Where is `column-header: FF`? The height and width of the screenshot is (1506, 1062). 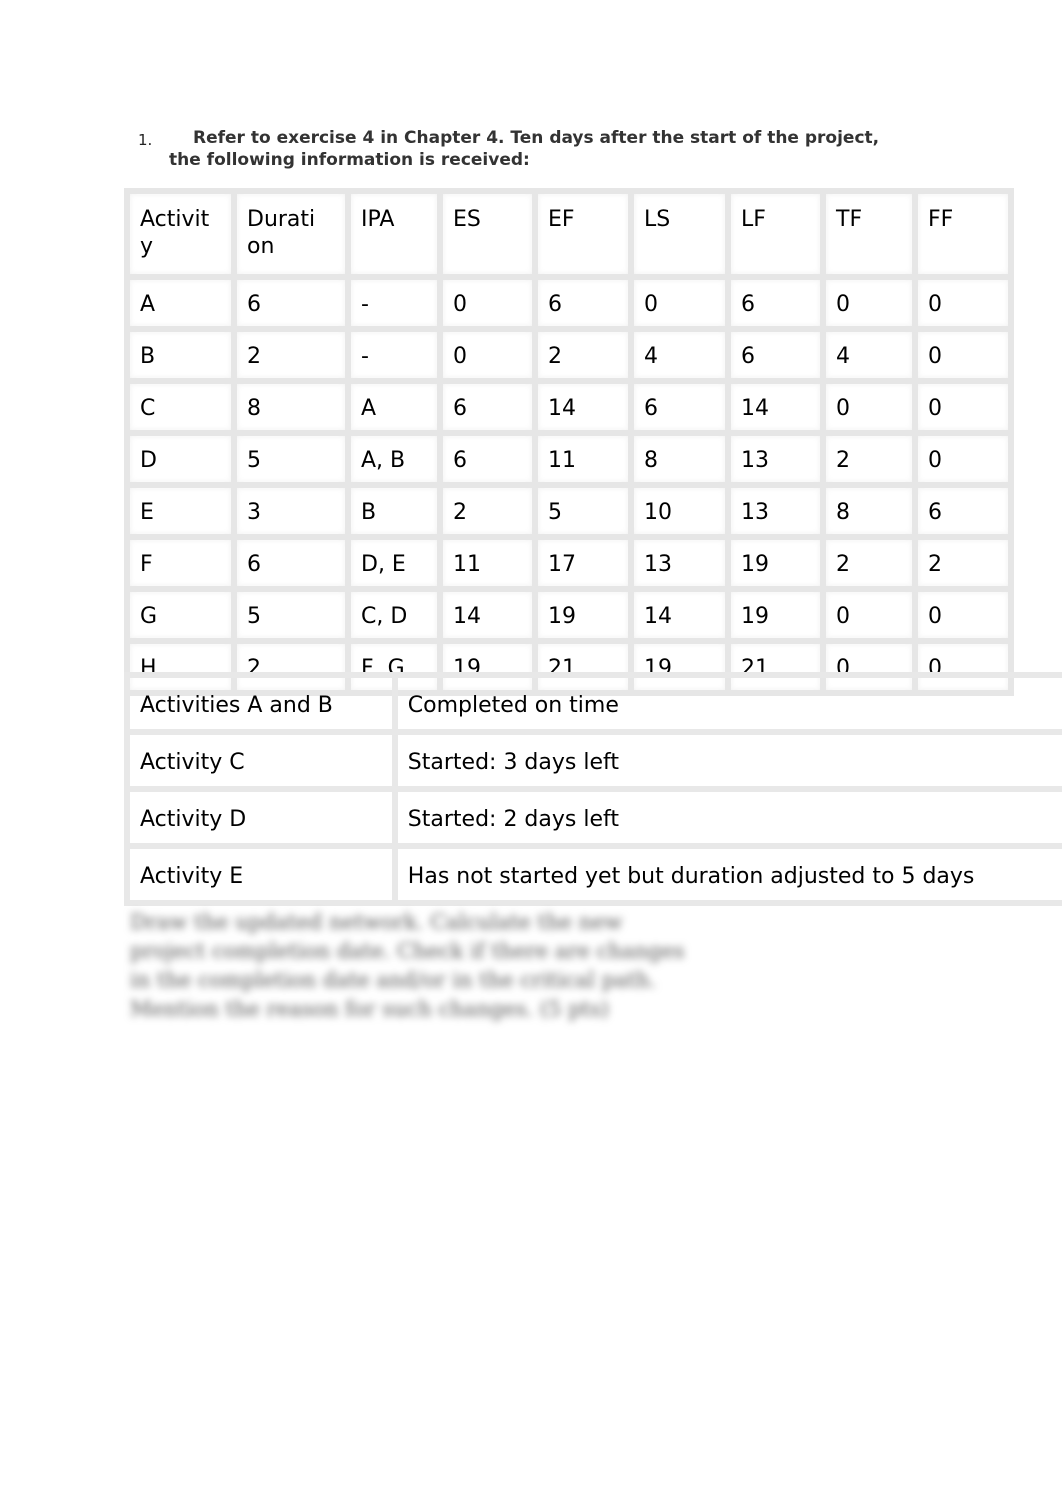 column-header: FF is located at coordinates (963, 234).